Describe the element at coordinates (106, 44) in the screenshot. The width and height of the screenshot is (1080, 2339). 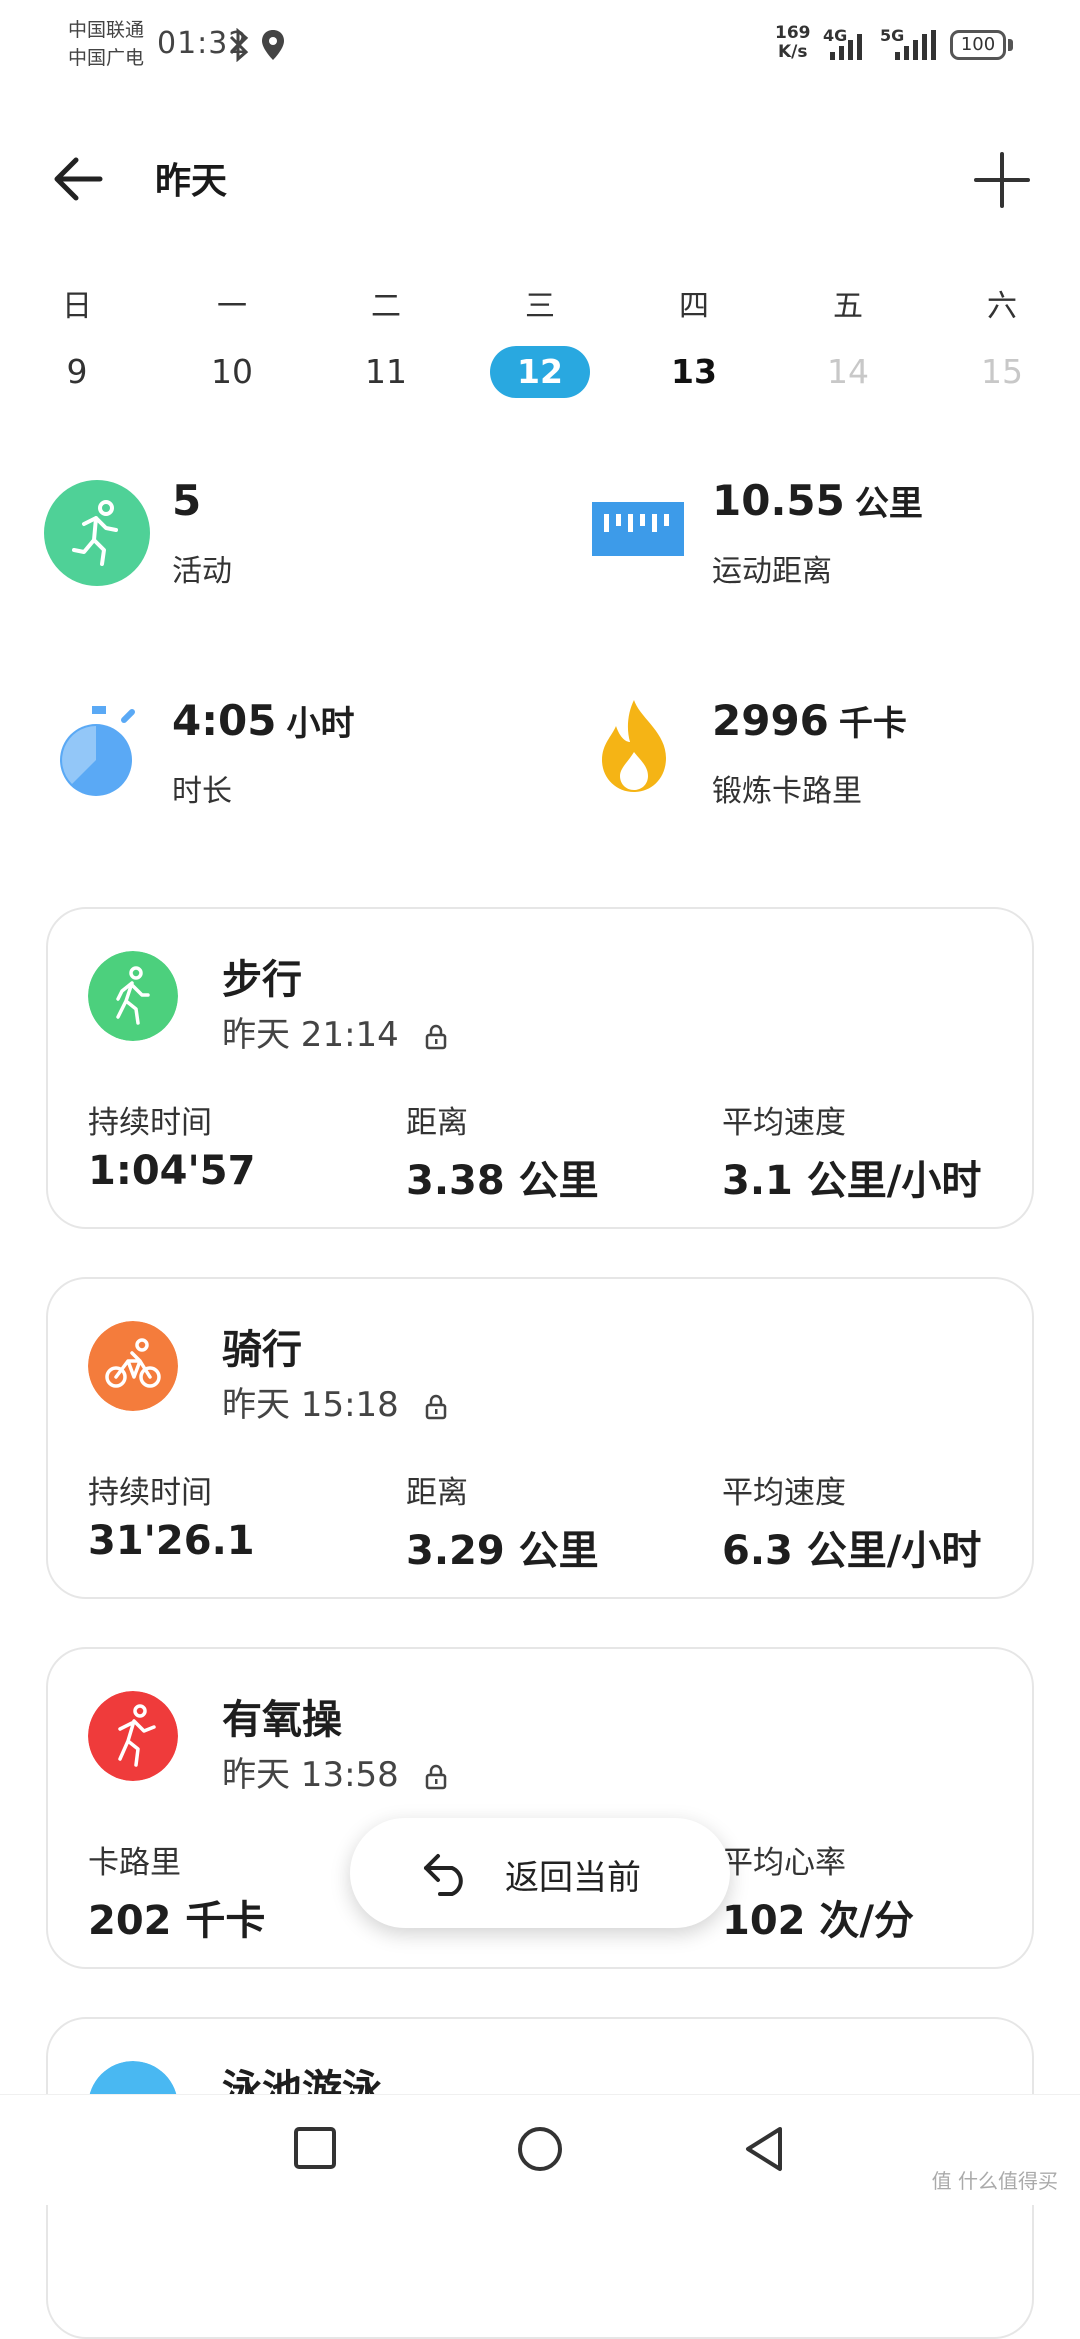
I see `carrier-info: 中国联通 中国广电` at that location.